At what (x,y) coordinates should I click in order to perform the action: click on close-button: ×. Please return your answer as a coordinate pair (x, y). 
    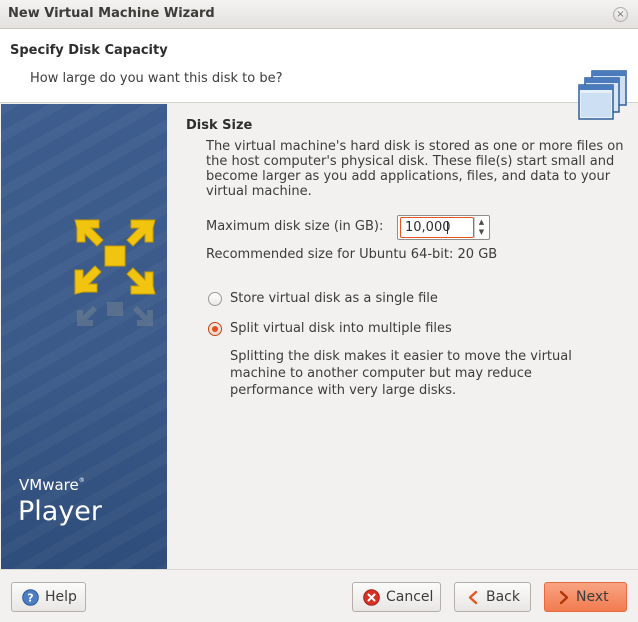
    Looking at the image, I should click on (620, 14).